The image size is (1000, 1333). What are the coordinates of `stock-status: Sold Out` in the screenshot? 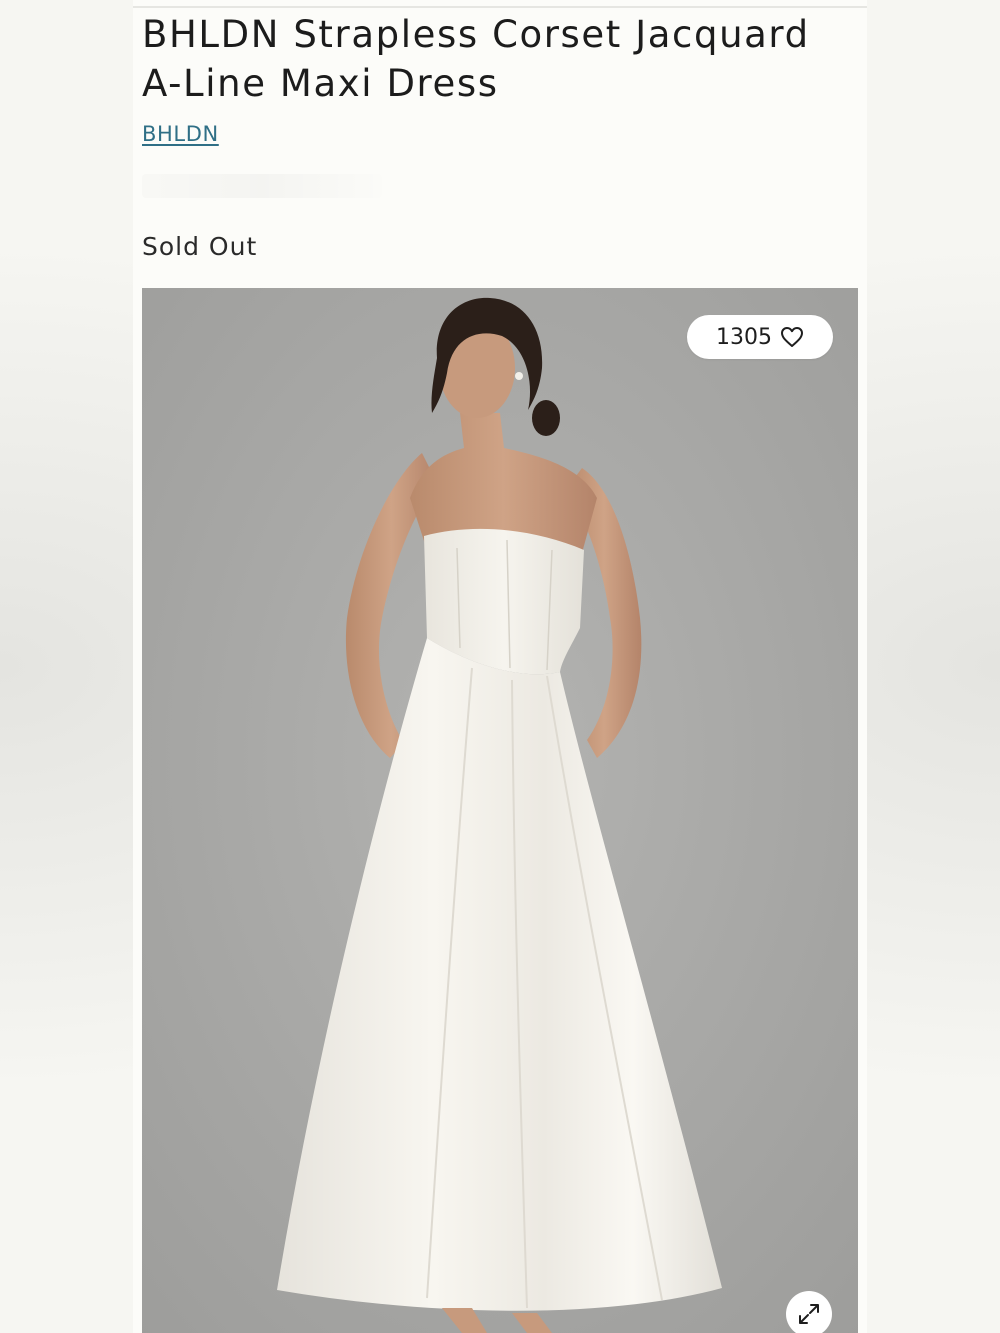 It's located at (200, 246).